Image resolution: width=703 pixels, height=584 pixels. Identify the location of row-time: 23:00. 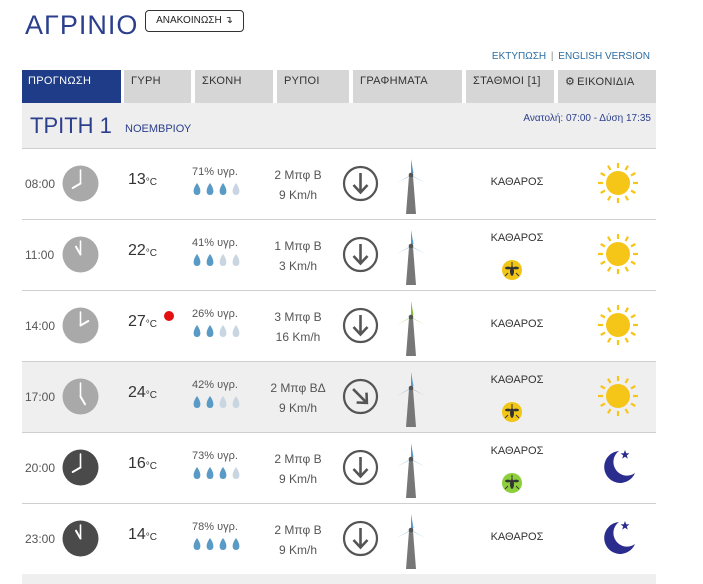
(40, 539).